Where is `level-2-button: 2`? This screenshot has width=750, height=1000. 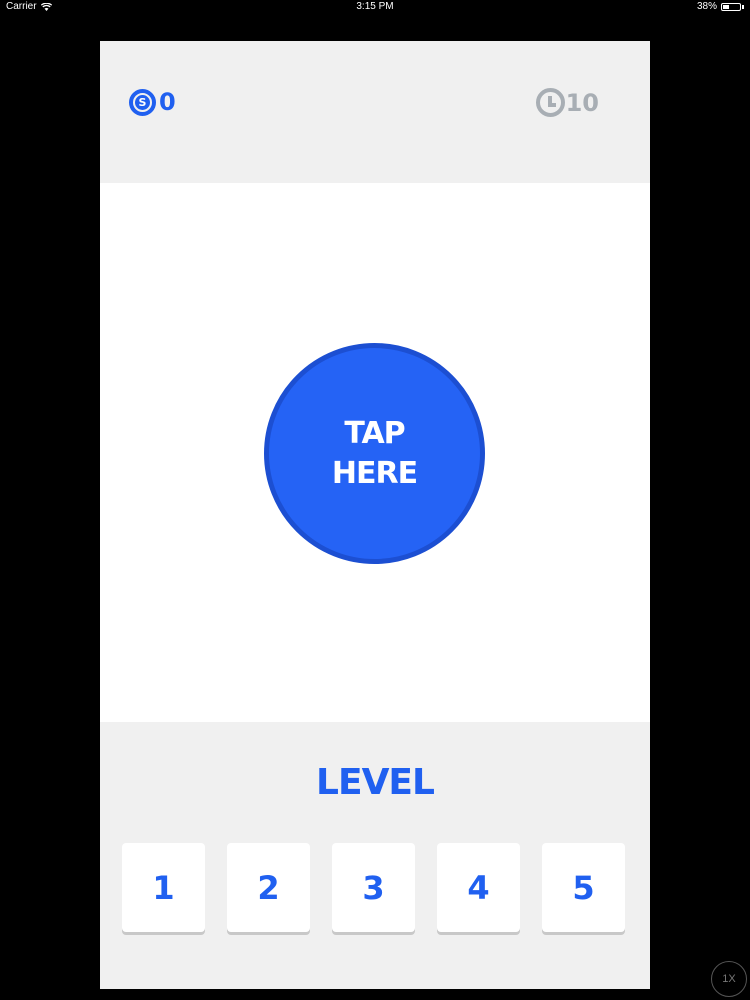
level-2-button: 2 is located at coordinates (268, 887).